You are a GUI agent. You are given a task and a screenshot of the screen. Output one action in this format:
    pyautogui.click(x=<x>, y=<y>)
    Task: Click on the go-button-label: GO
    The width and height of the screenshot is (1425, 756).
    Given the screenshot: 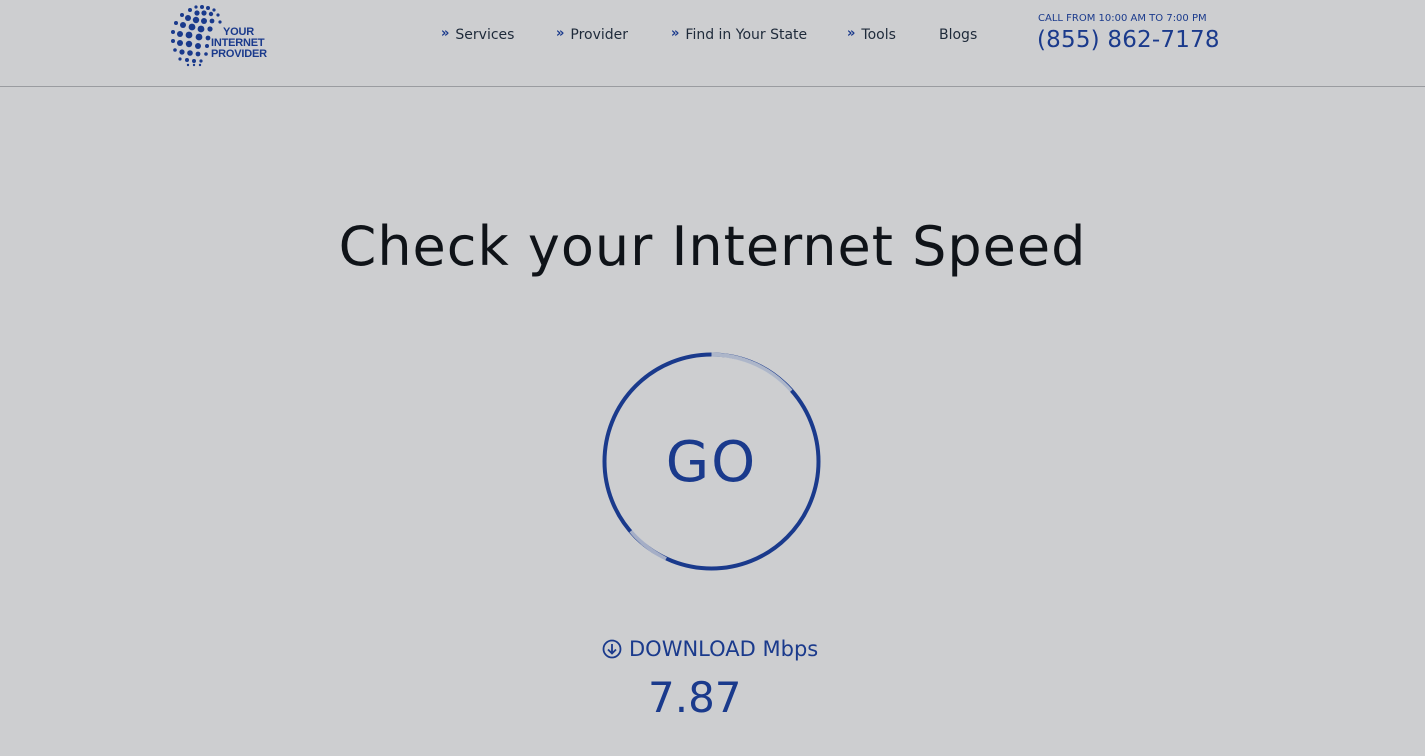 What is the action you would take?
    pyautogui.click(x=711, y=462)
    